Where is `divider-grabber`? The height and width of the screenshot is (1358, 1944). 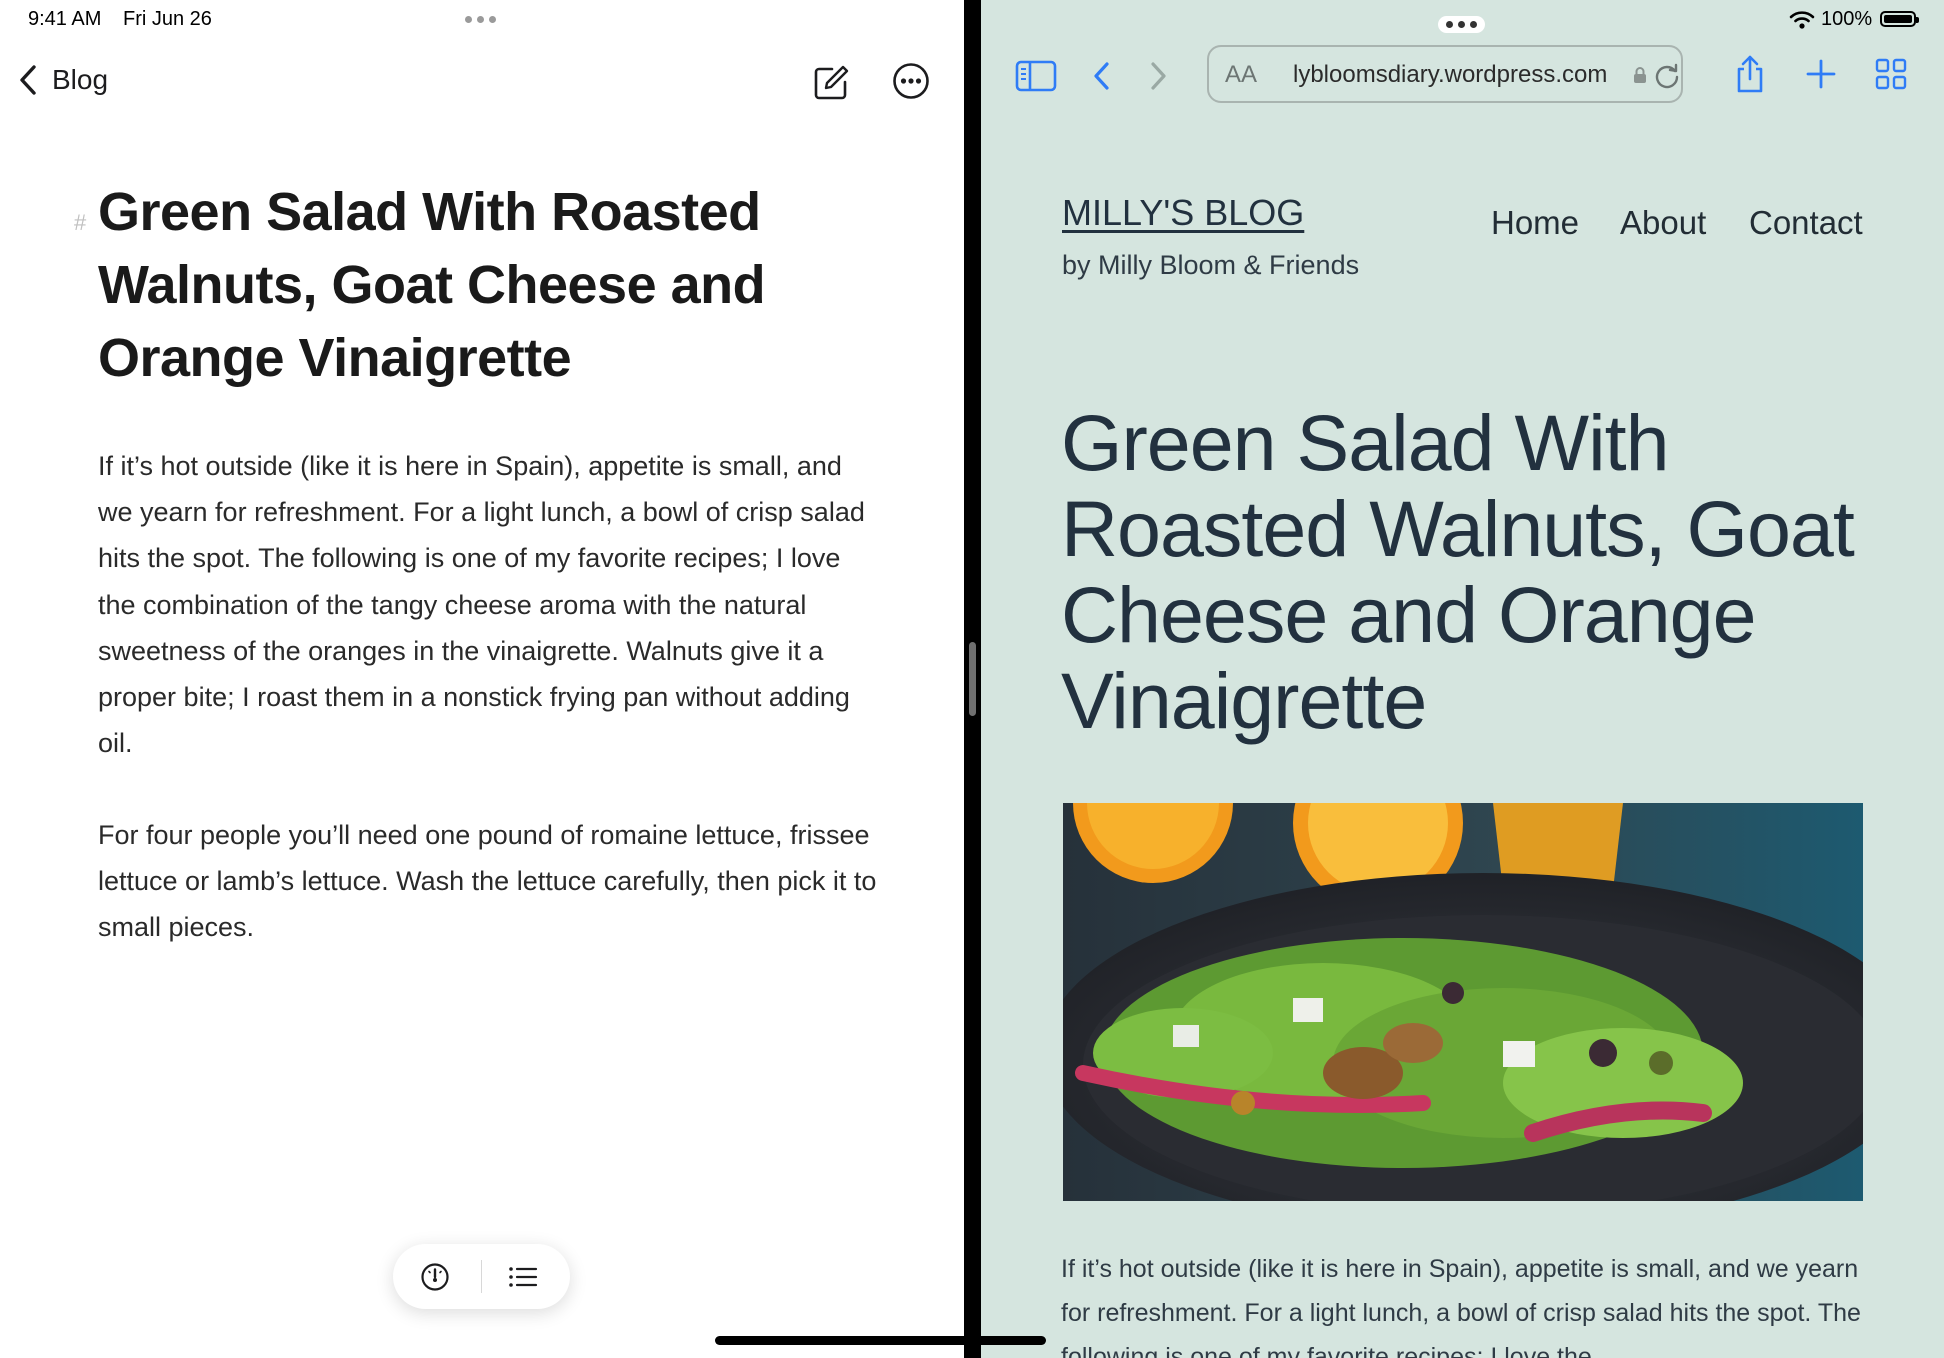 divider-grabber is located at coordinates (972, 679).